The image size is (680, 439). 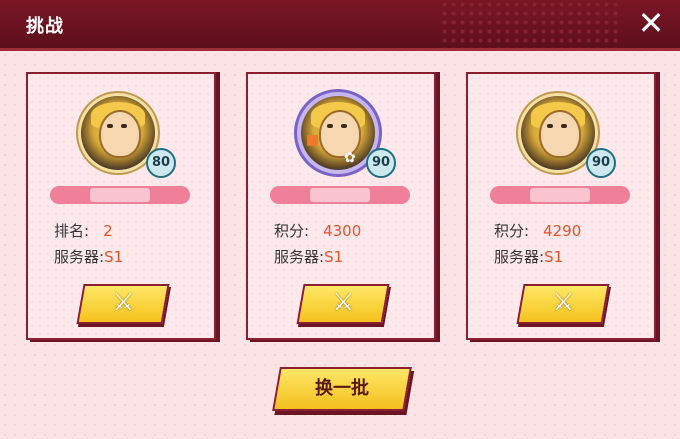 I want to click on refresh-opponents-button: 换一批, so click(x=342, y=389).